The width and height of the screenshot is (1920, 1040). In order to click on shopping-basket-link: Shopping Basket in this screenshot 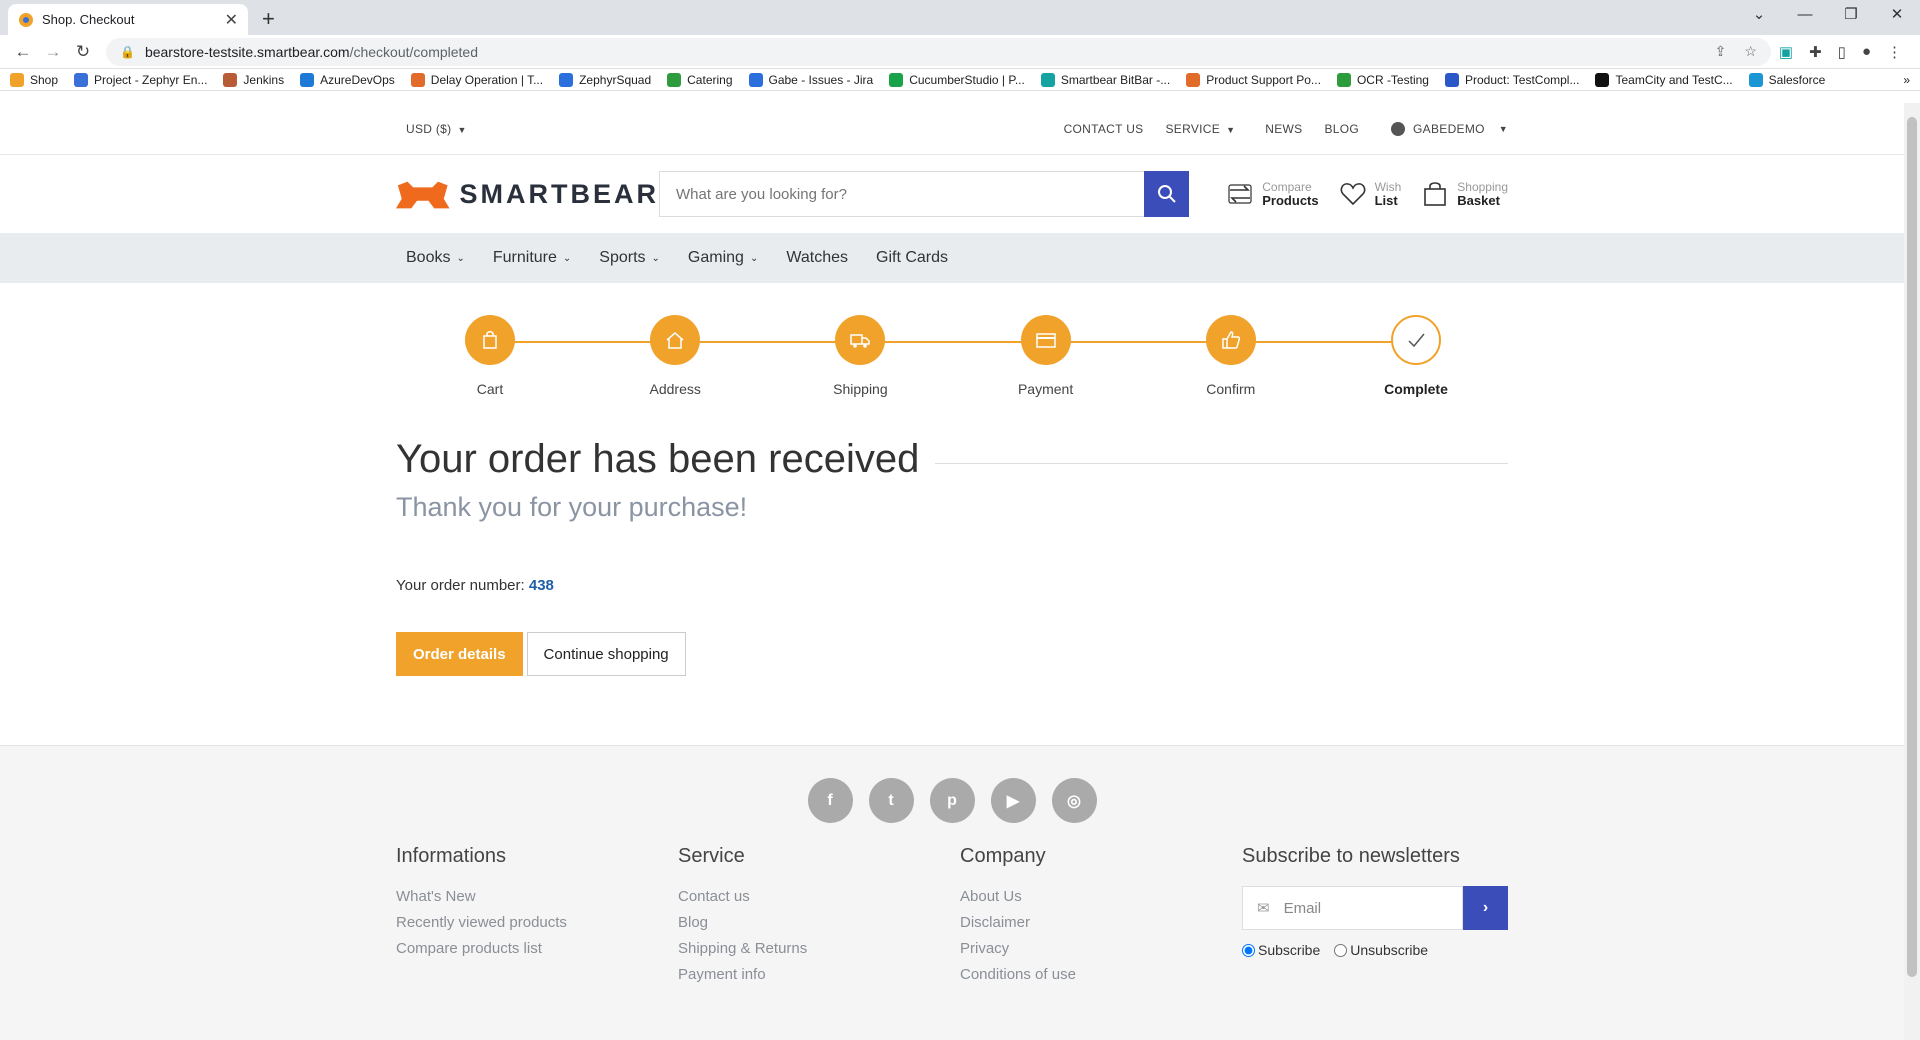, I will do `click(1464, 194)`.